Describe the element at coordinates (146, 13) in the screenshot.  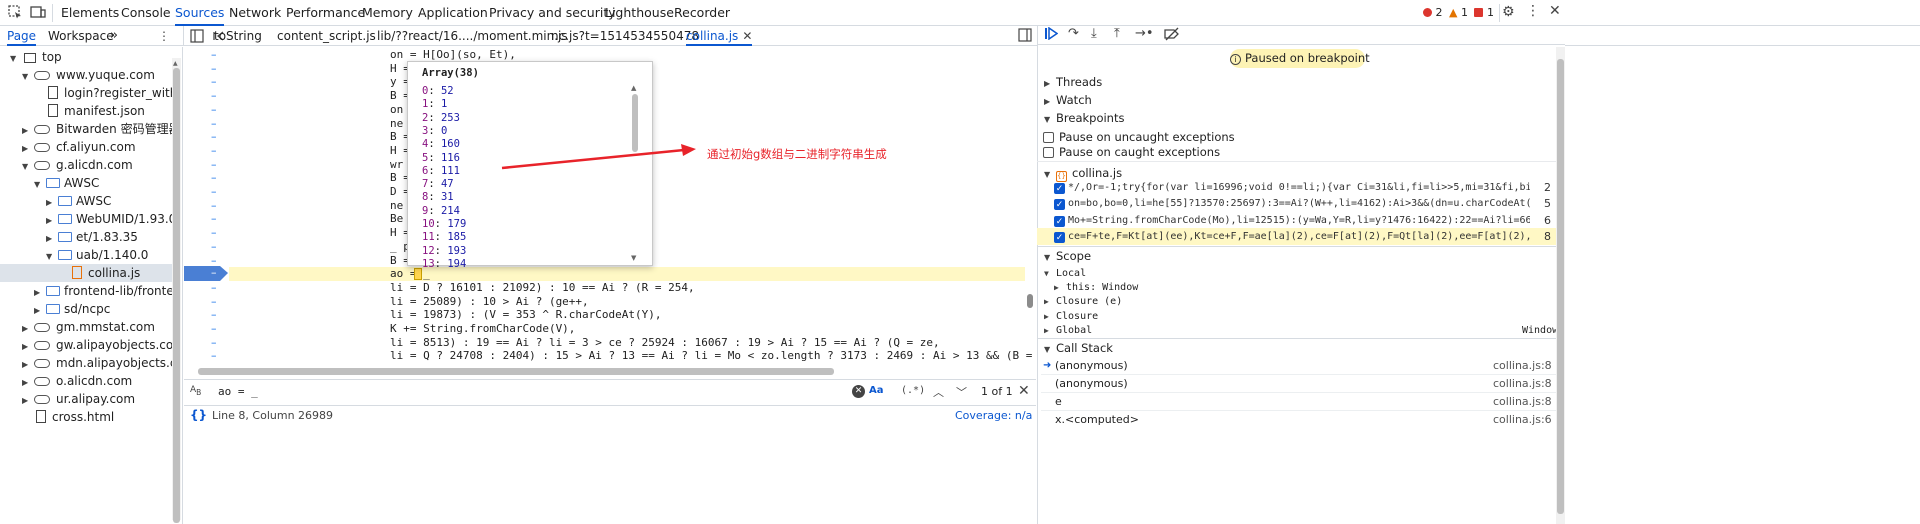
I see `tab-console: Console` at that location.